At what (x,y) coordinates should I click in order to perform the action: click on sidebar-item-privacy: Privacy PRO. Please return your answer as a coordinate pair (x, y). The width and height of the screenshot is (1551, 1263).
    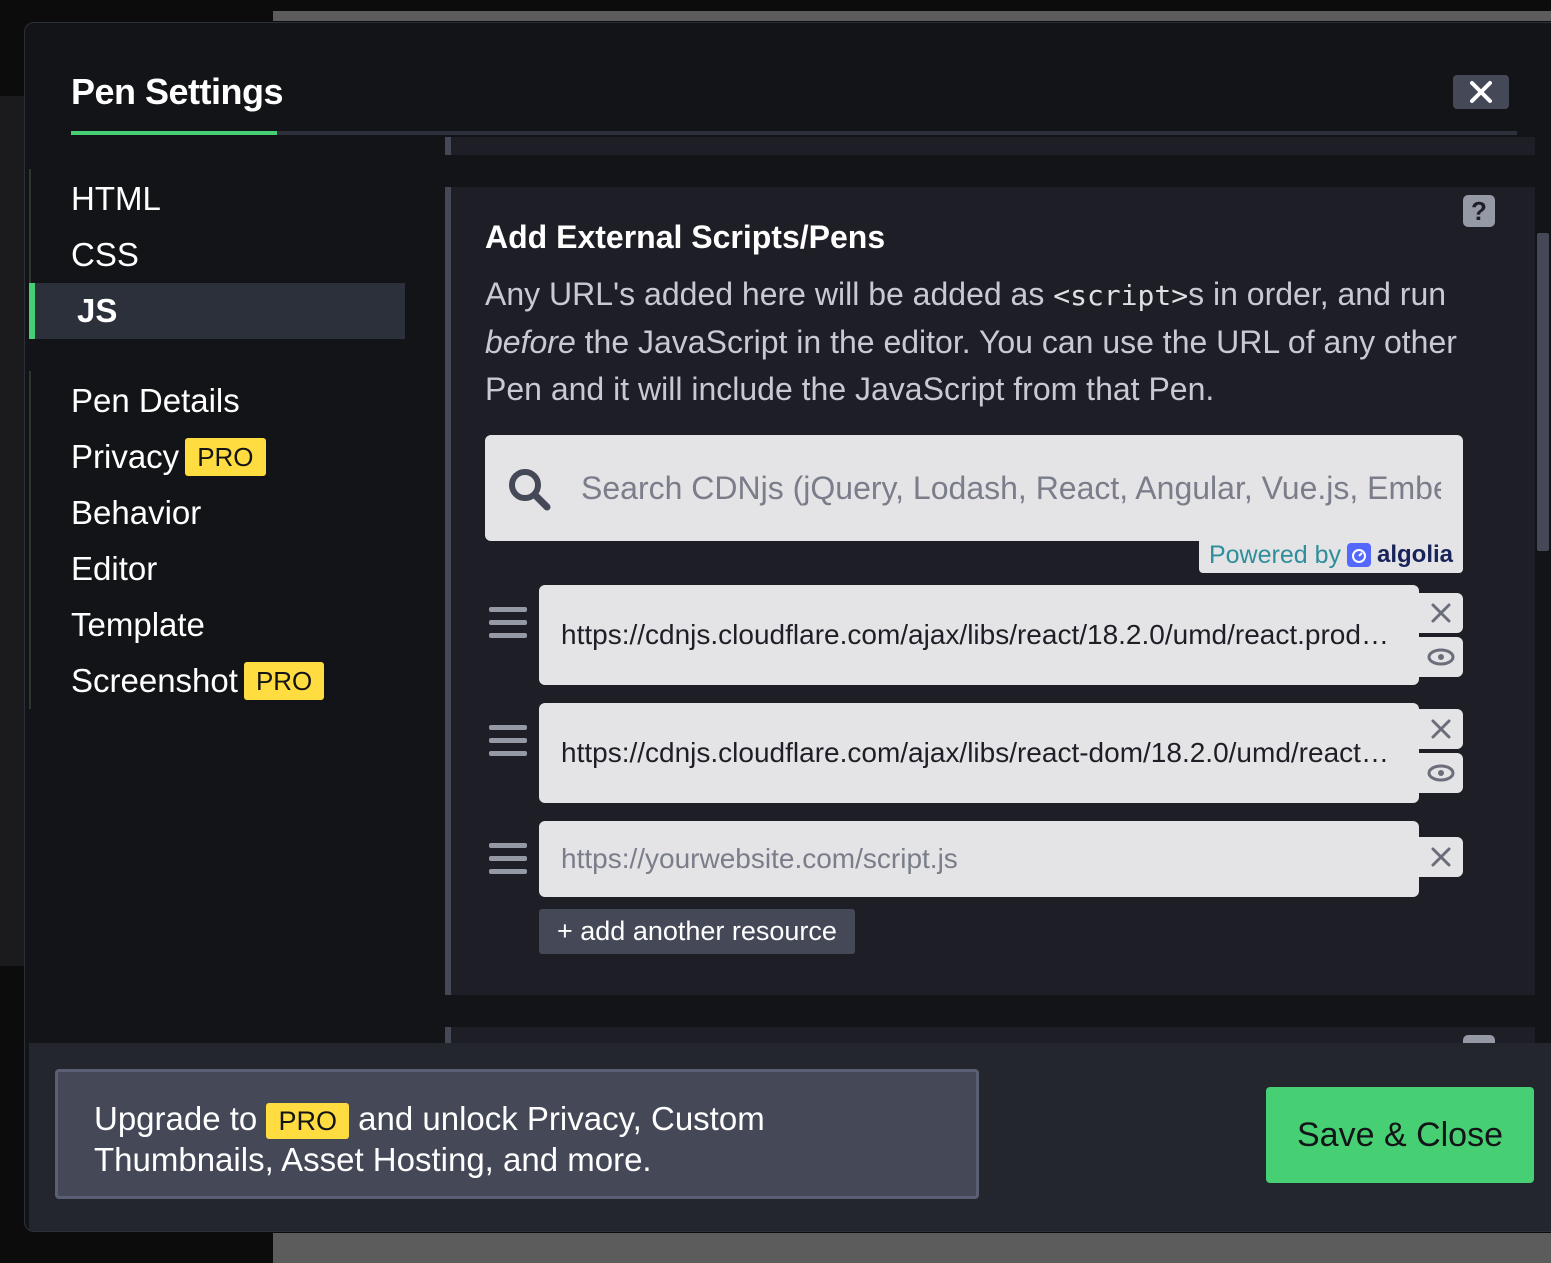
    Looking at the image, I should click on (168, 457).